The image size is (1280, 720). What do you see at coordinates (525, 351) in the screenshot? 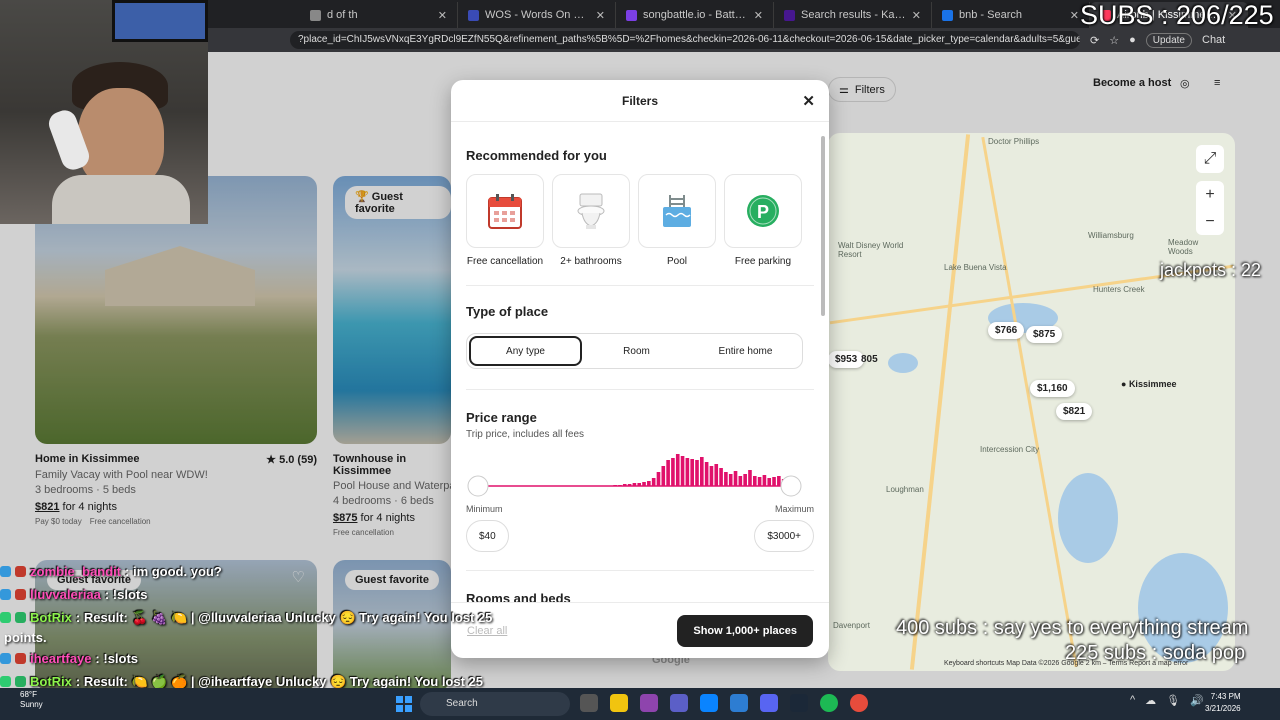
I see `type-option-any: Any type` at bounding box center [525, 351].